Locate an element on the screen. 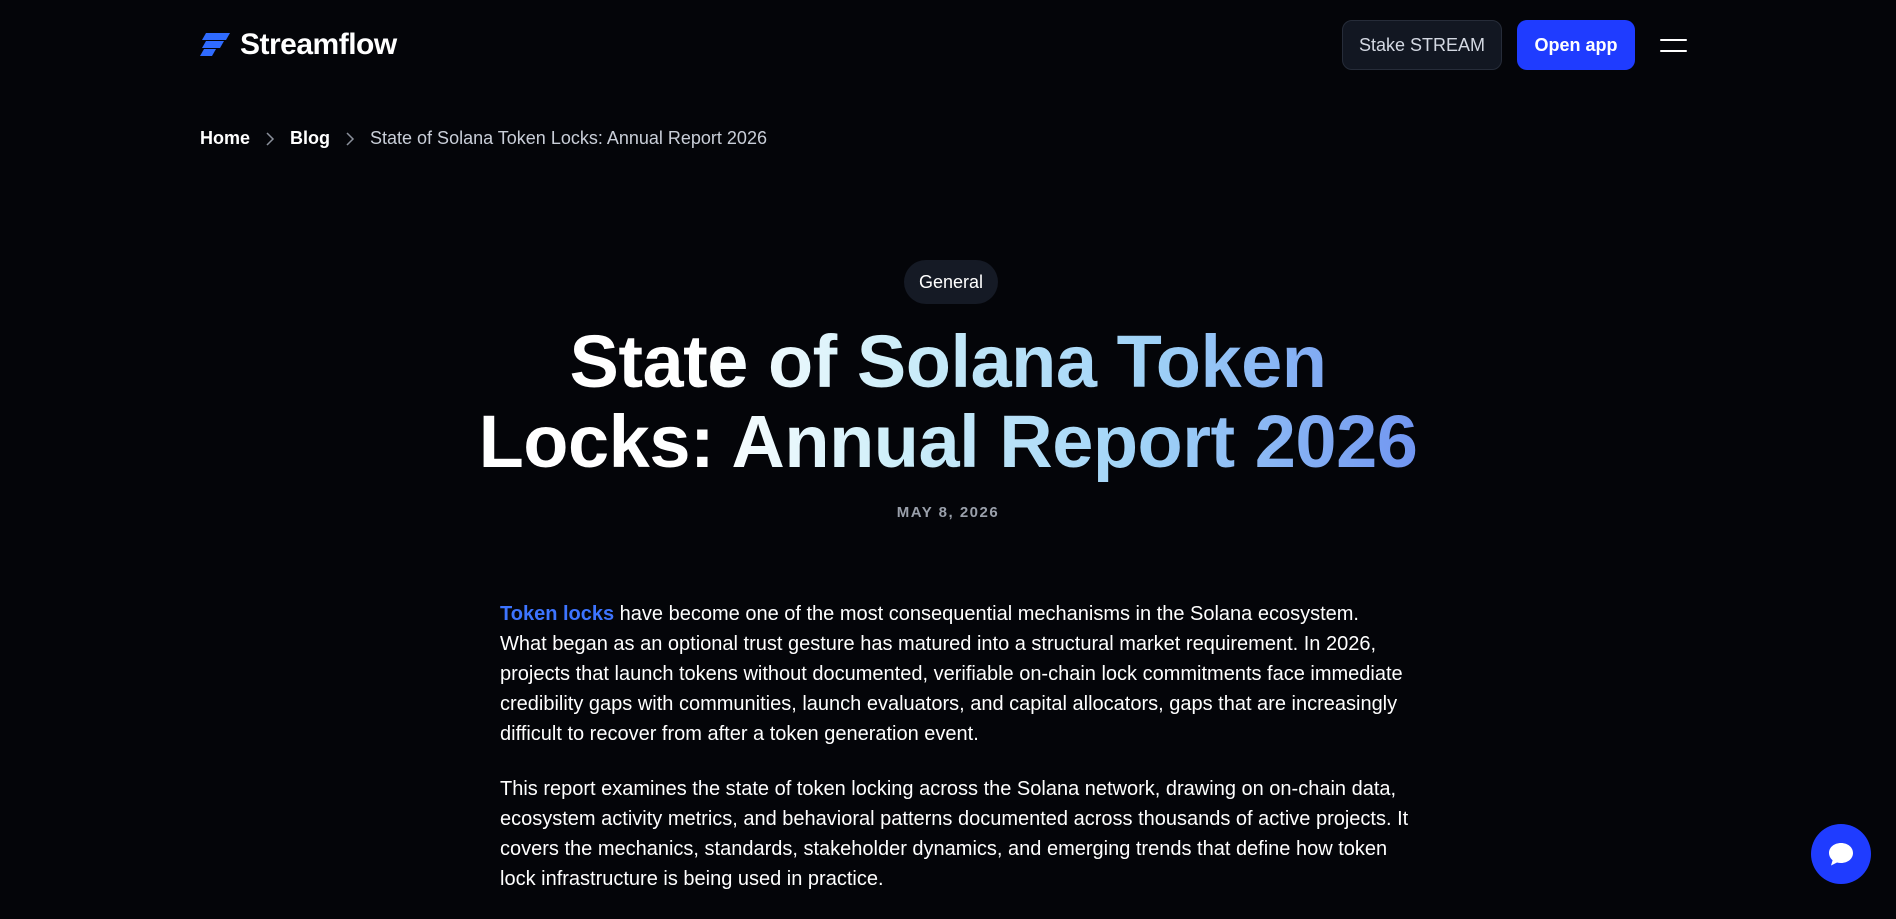 The height and width of the screenshot is (919, 1896). article-date: MAY 8, 2026 is located at coordinates (948, 512).